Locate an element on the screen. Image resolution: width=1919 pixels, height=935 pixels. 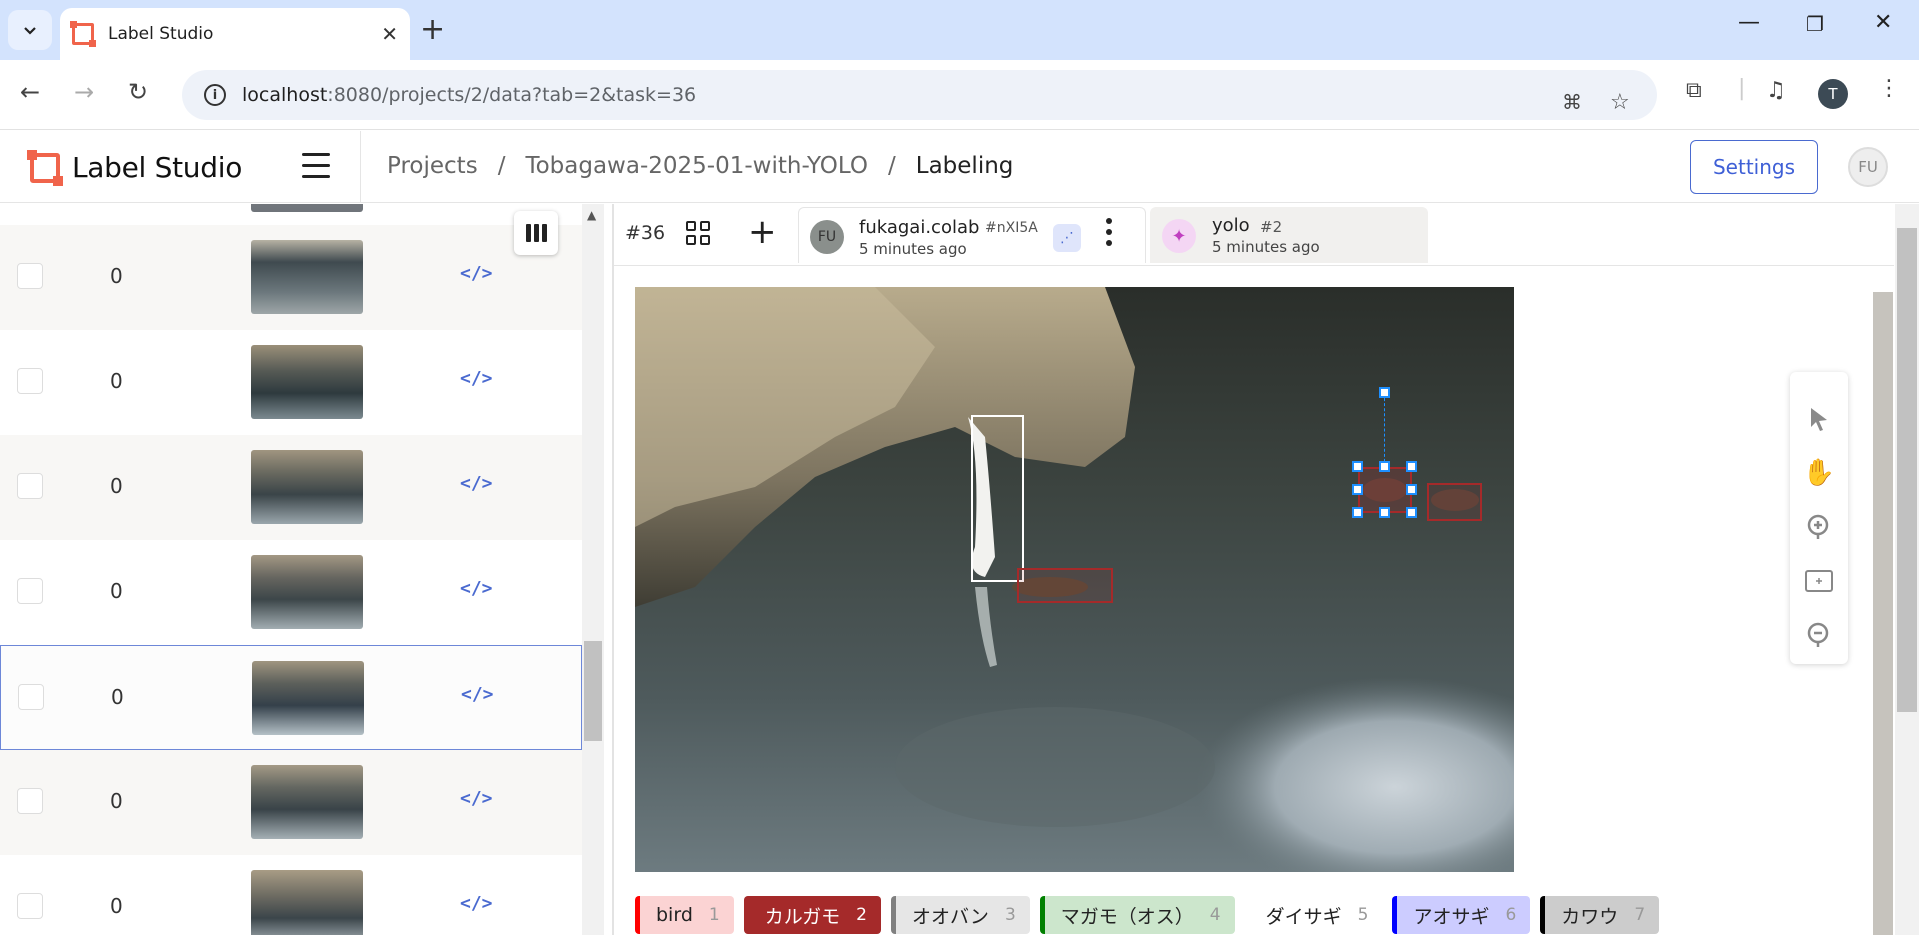
canvas-tools-panel: ✋ is located at coordinates (1819, 518).